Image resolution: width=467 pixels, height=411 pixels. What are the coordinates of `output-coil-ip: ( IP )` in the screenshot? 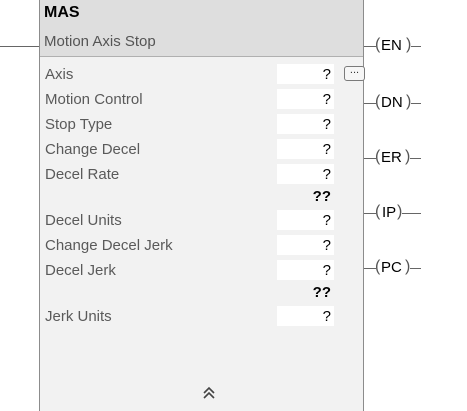 It's located at (415, 213).